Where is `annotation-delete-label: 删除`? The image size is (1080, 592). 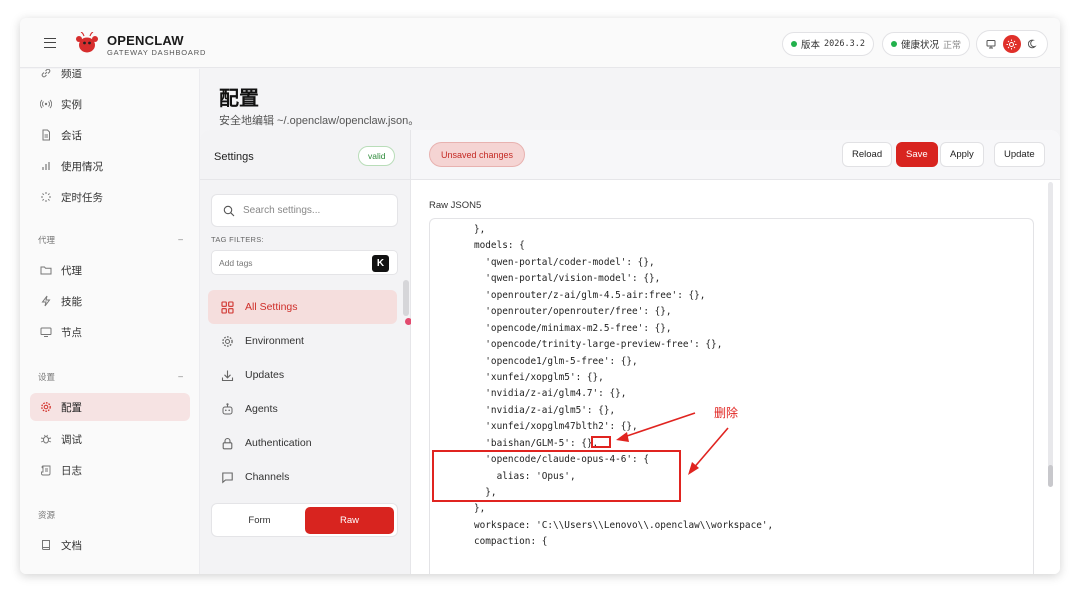
annotation-delete-label: 删除 is located at coordinates (726, 413).